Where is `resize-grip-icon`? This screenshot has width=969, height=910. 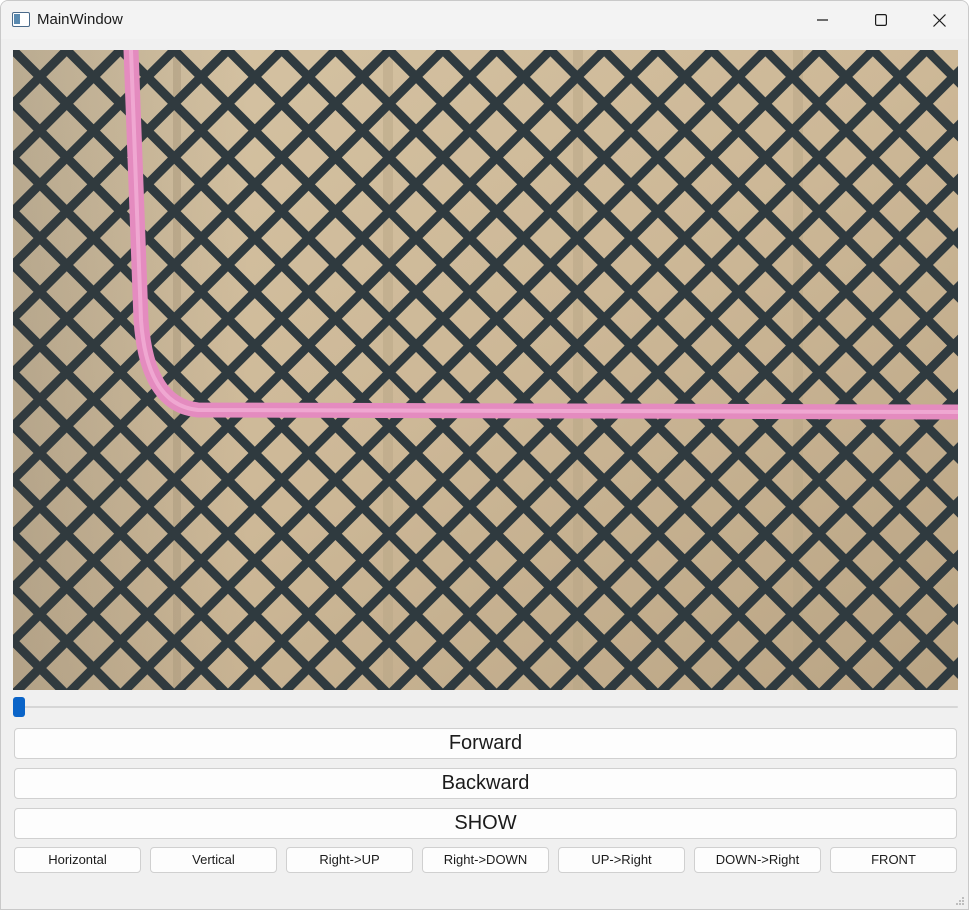 resize-grip-icon is located at coordinates (960, 901).